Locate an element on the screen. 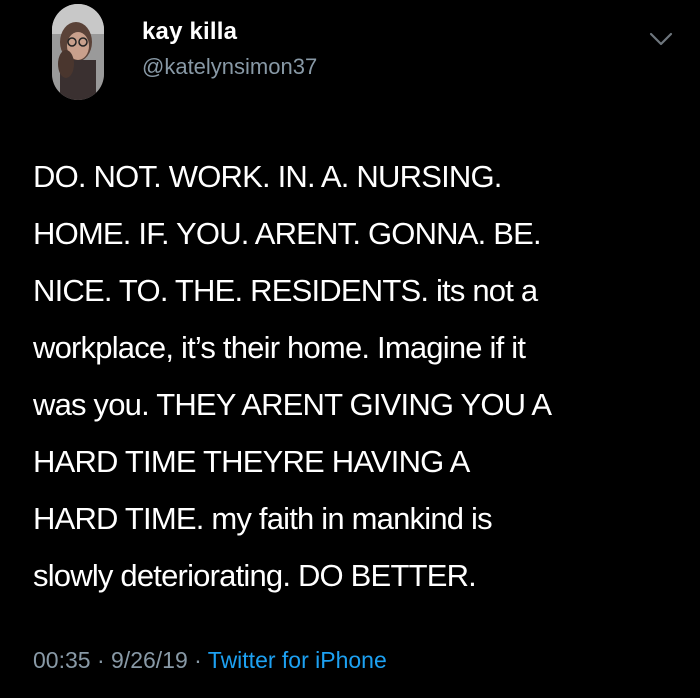  tweet-date: 9/26/19 is located at coordinates (149, 660).